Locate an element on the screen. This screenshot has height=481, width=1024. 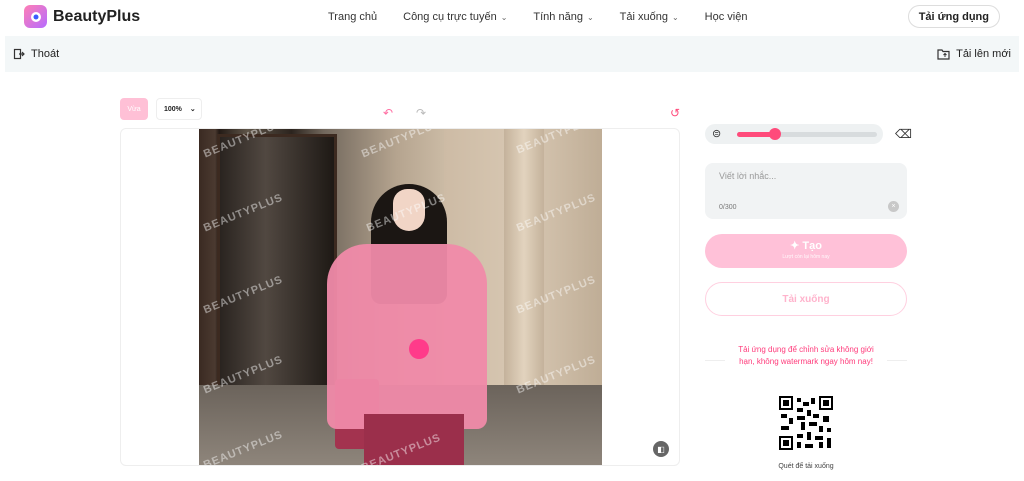
eraser-icon: ⌫ is located at coordinates (903, 134).